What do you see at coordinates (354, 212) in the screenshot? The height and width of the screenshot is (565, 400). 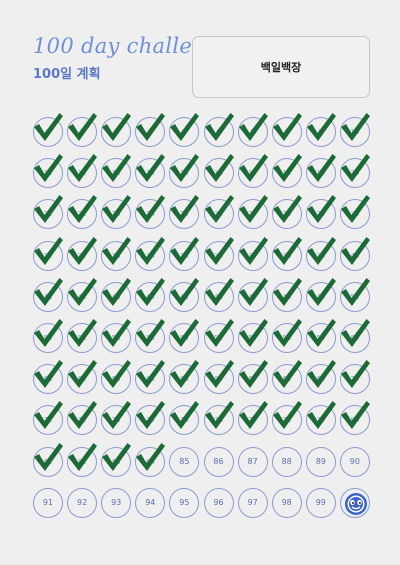 I see `day-circle: 30` at bounding box center [354, 212].